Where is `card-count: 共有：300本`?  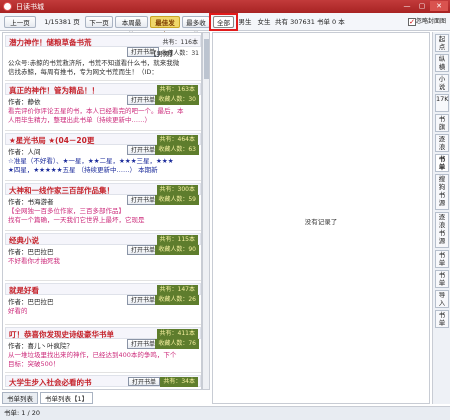
card-count: 共有：300本 is located at coordinates (177, 190).